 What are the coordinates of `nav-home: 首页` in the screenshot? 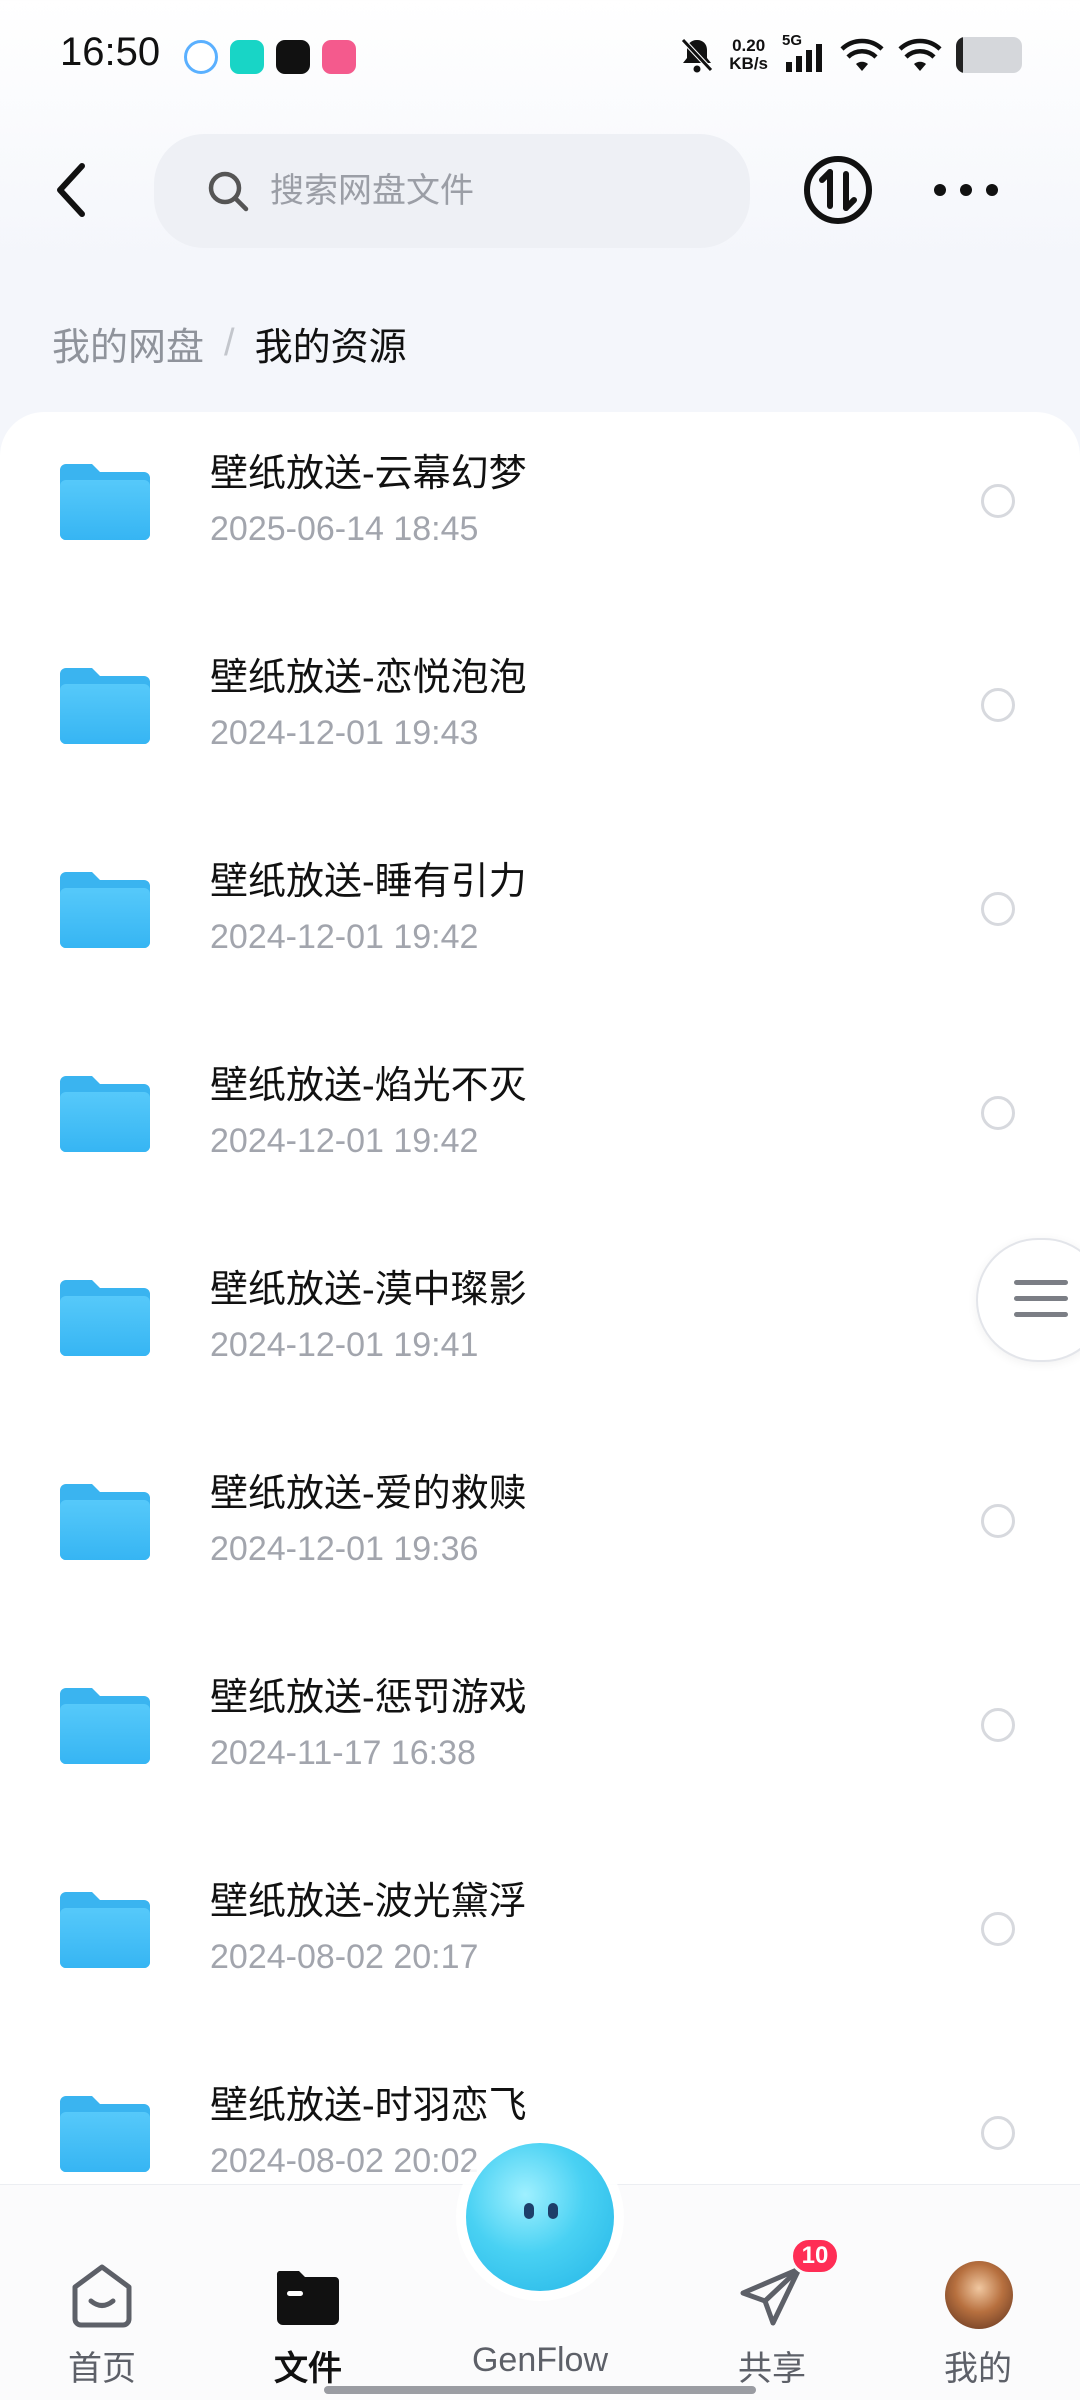 It's located at (102, 2286).